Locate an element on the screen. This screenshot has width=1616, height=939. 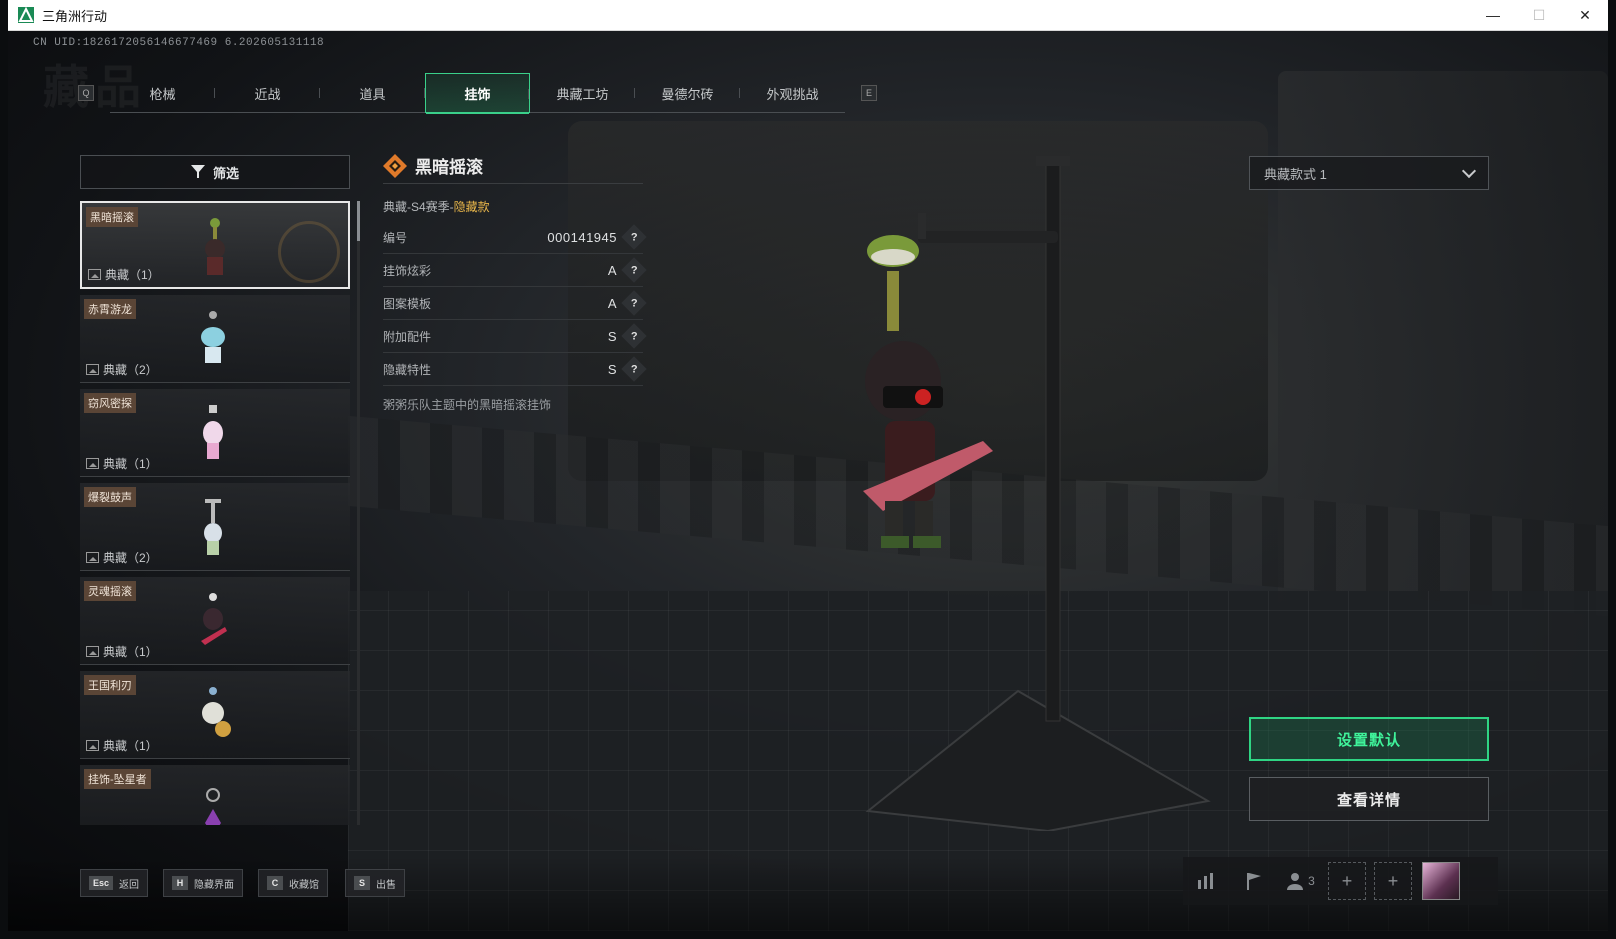
avatar is located at coordinates (1441, 881).